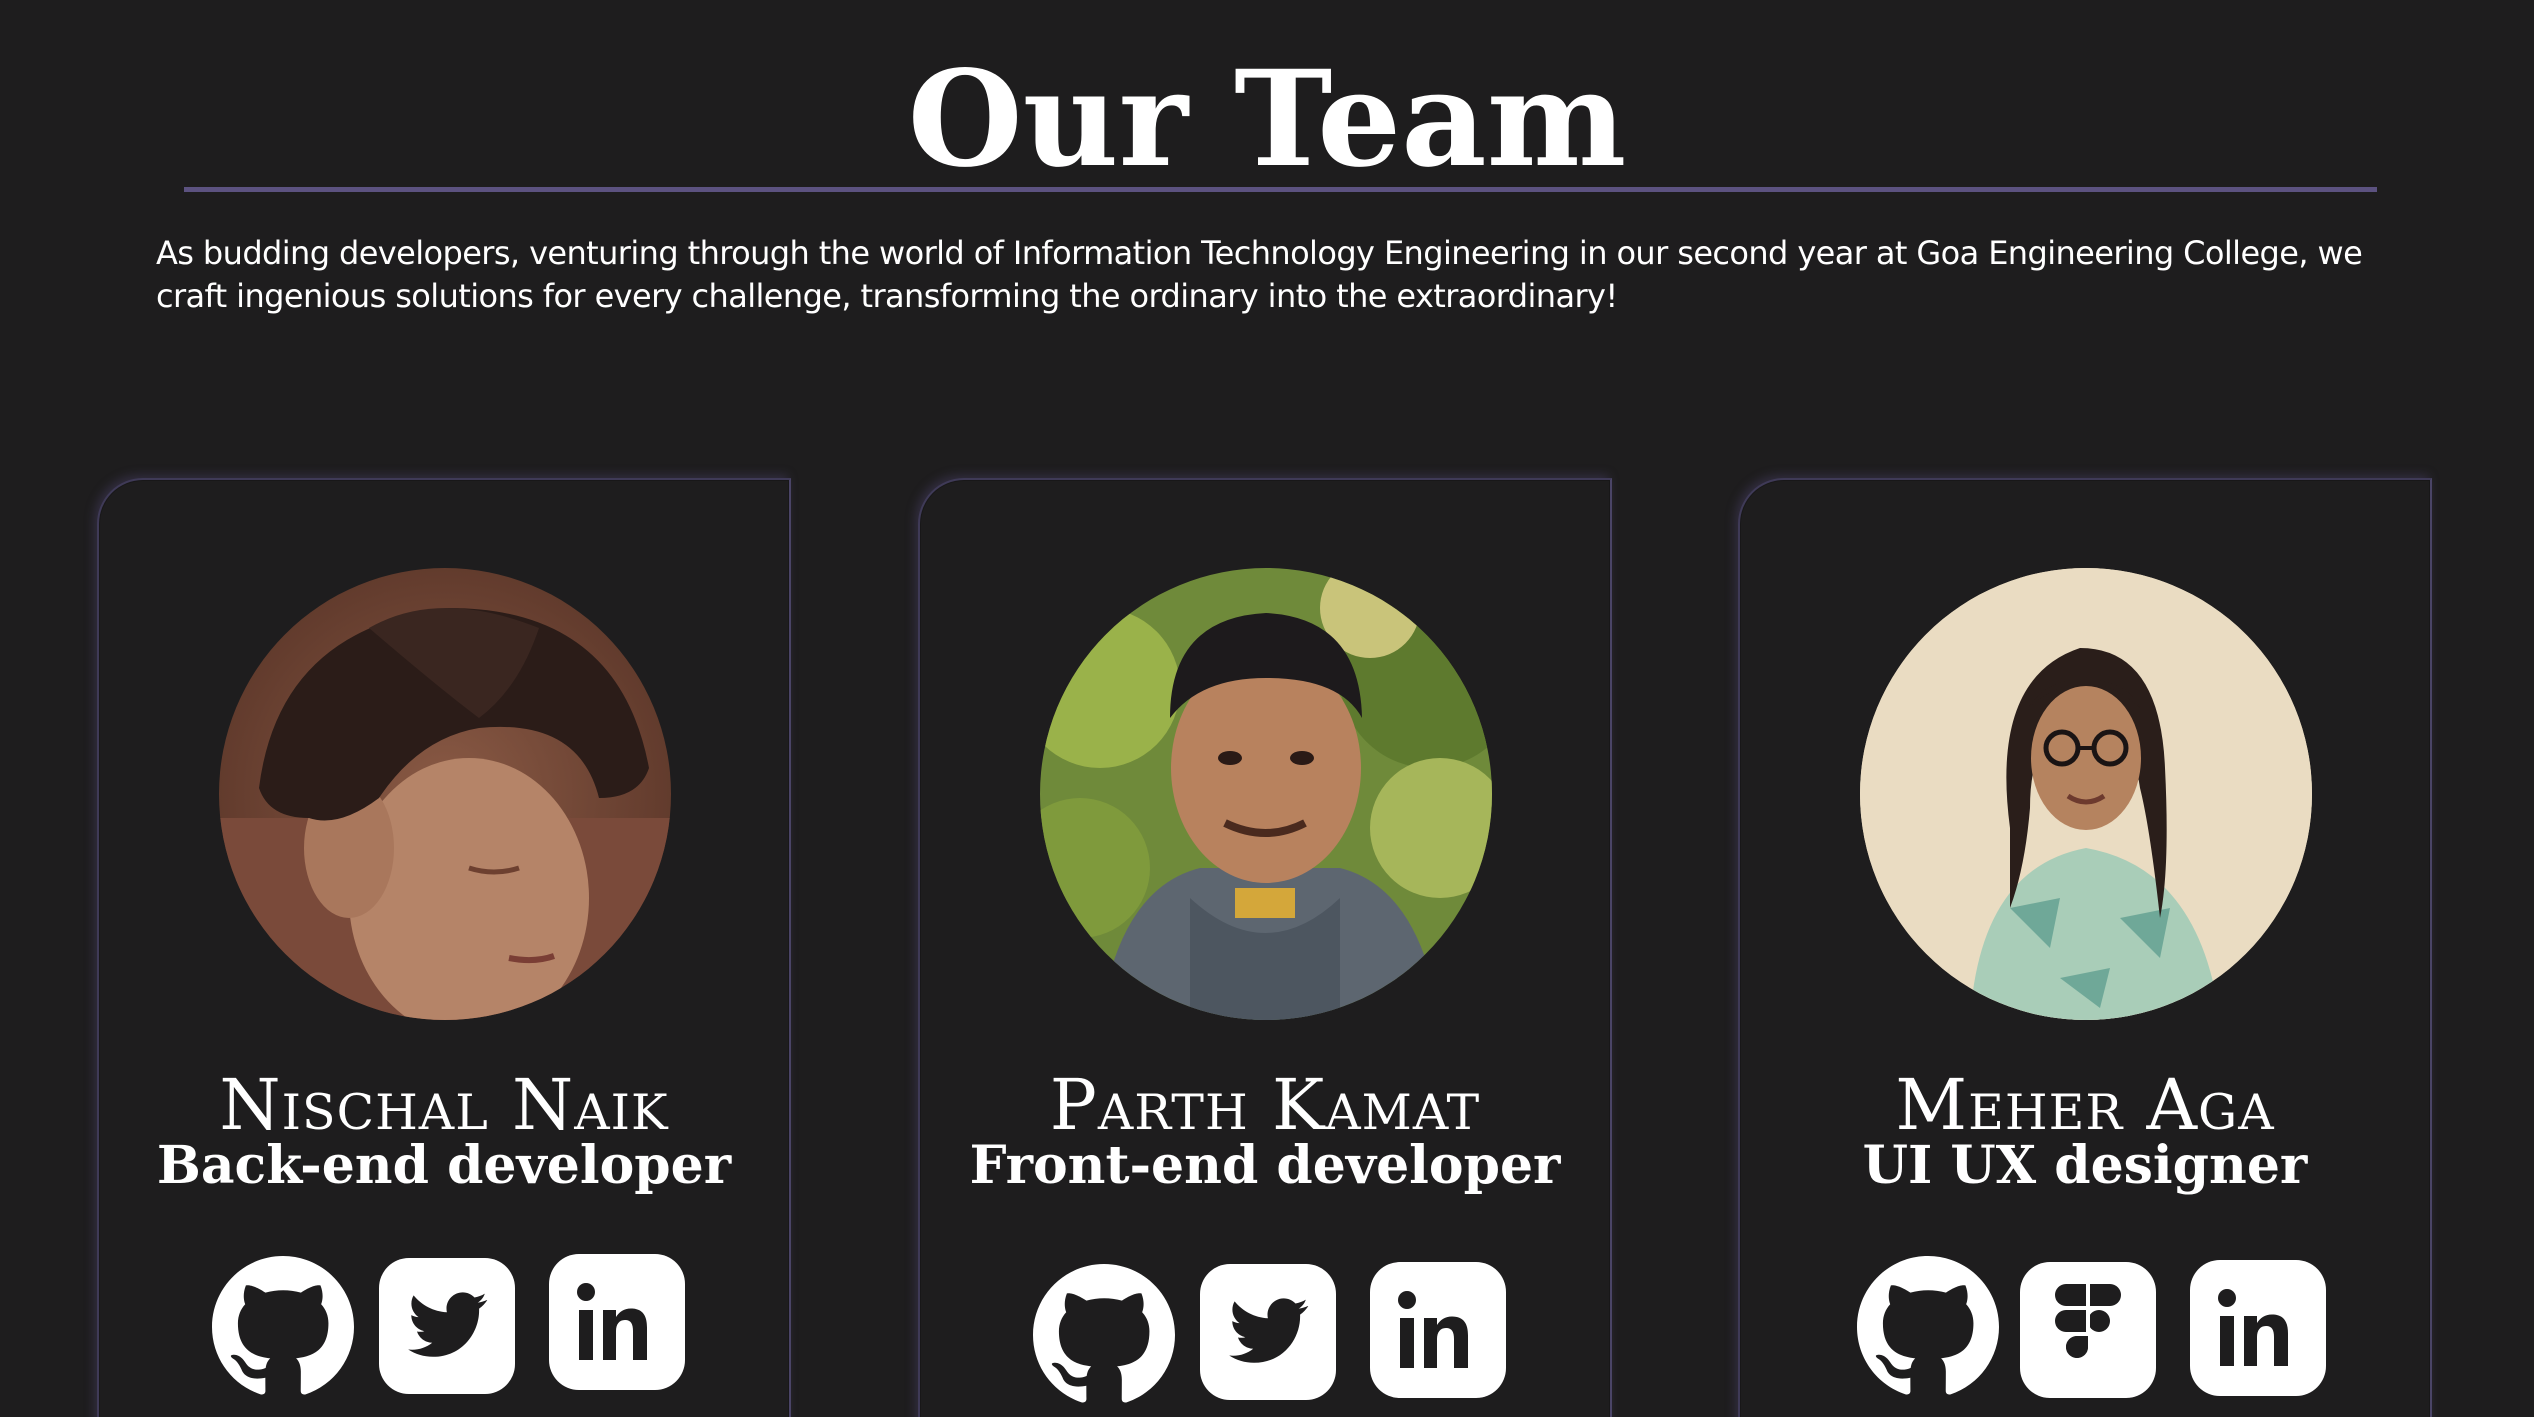 The width and height of the screenshot is (2534, 1417). I want to click on member-role: UI UX designer, so click(2085, 1165).